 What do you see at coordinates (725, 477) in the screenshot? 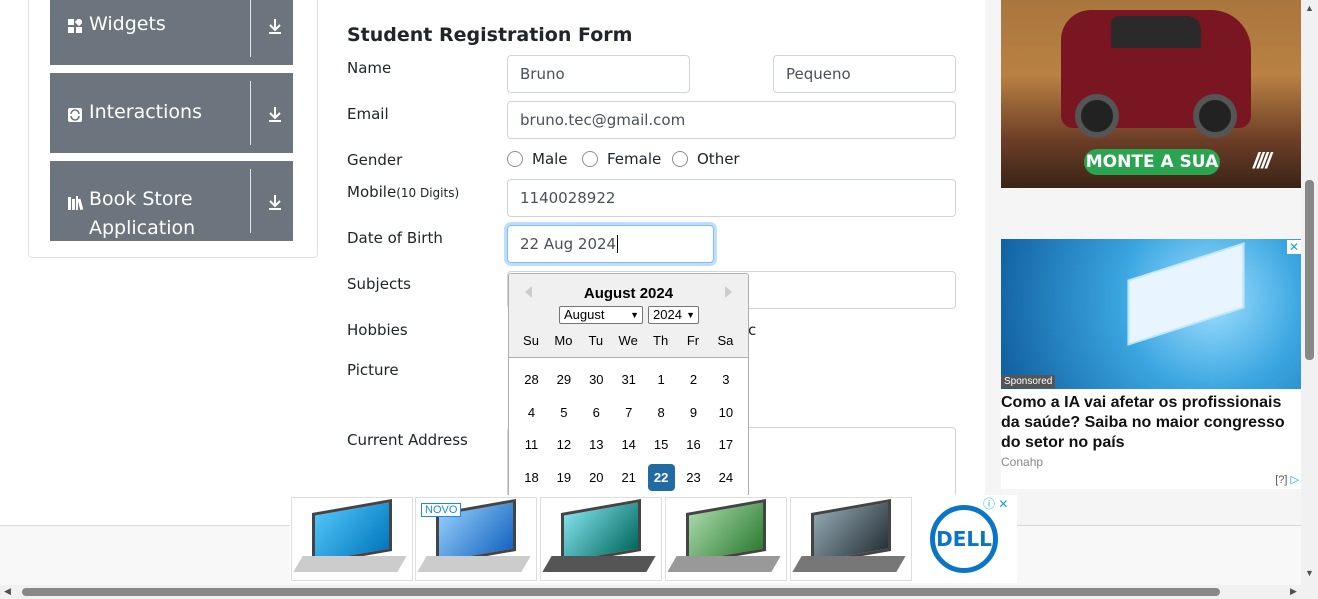
I see `day-cell: 24` at bounding box center [725, 477].